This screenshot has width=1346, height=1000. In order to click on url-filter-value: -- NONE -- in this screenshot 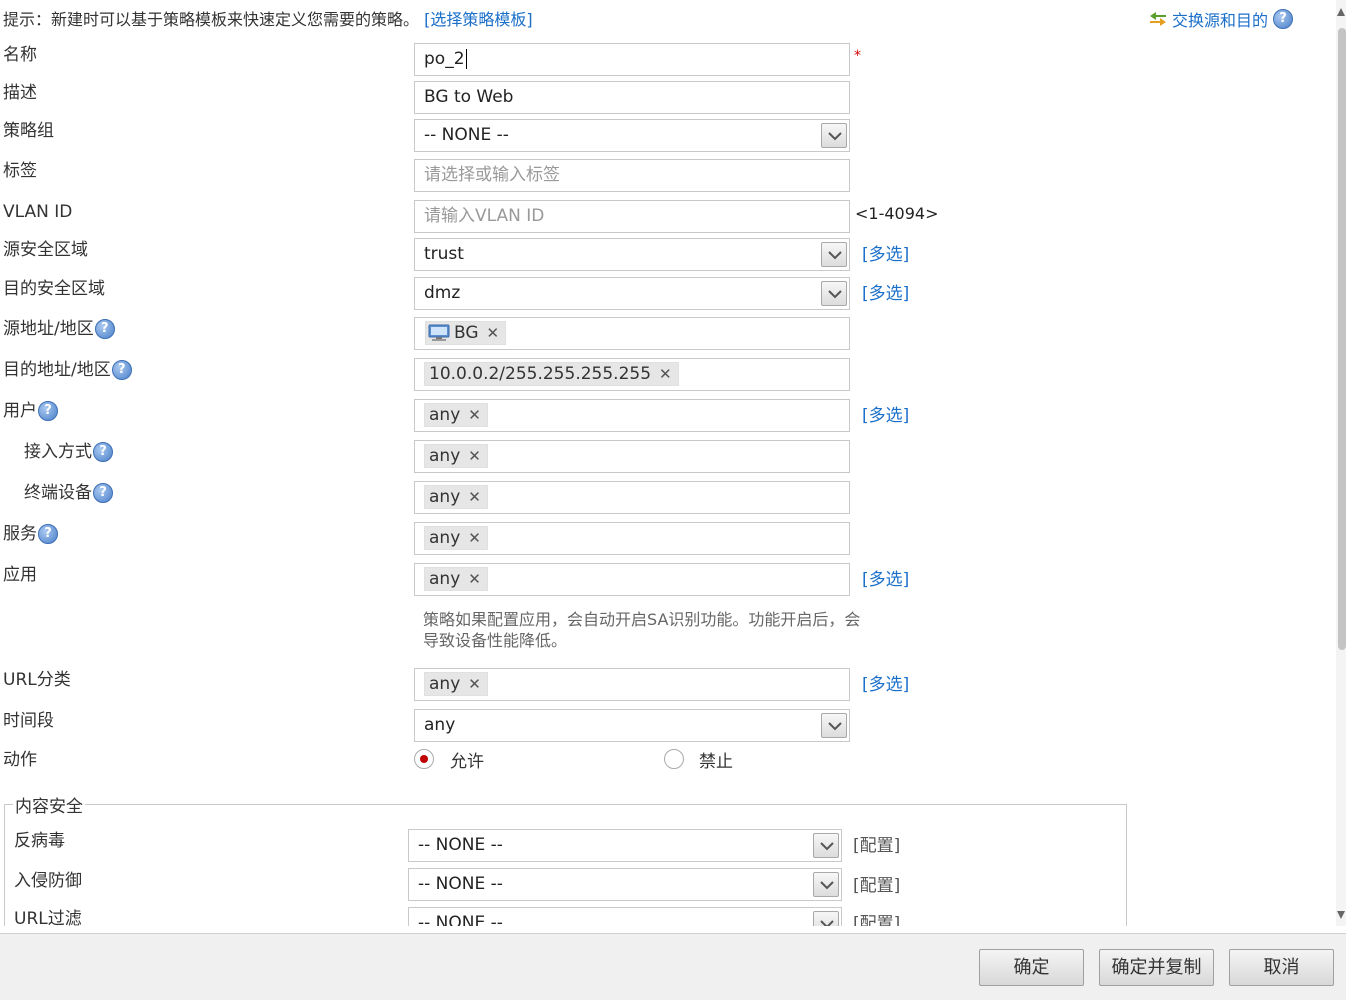, I will do `click(460, 919)`.